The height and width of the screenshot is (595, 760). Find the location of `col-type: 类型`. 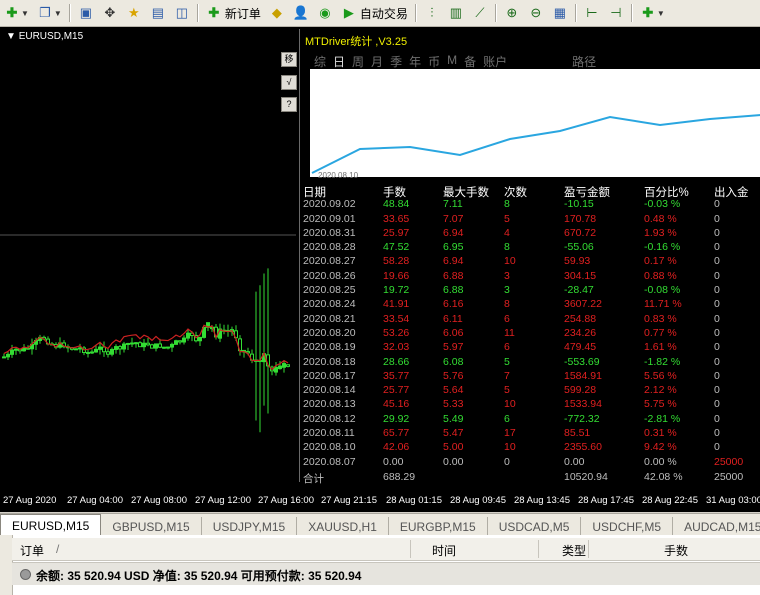

col-type: 类型 is located at coordinates (574, 550).